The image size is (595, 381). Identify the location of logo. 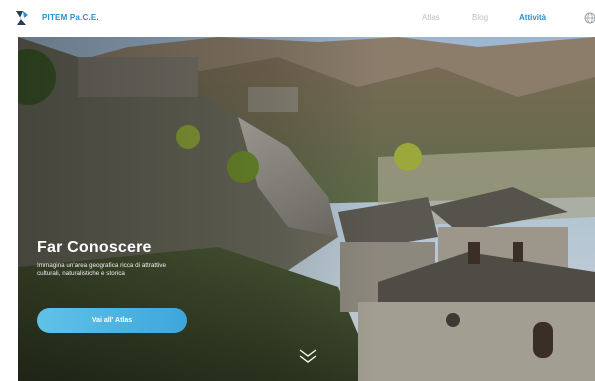
(22, 18).